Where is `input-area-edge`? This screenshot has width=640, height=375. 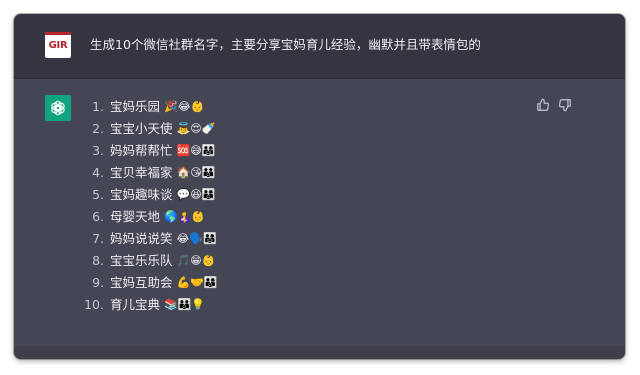
input-area-edge is located at coordinates (319, 352).